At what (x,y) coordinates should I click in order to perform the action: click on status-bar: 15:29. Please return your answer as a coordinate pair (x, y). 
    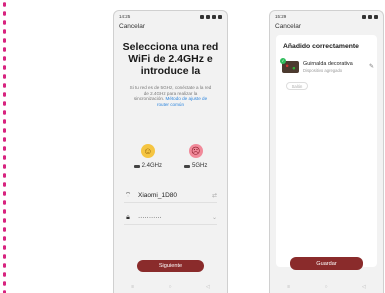
    Looking at the image, I should click on (326, 16).